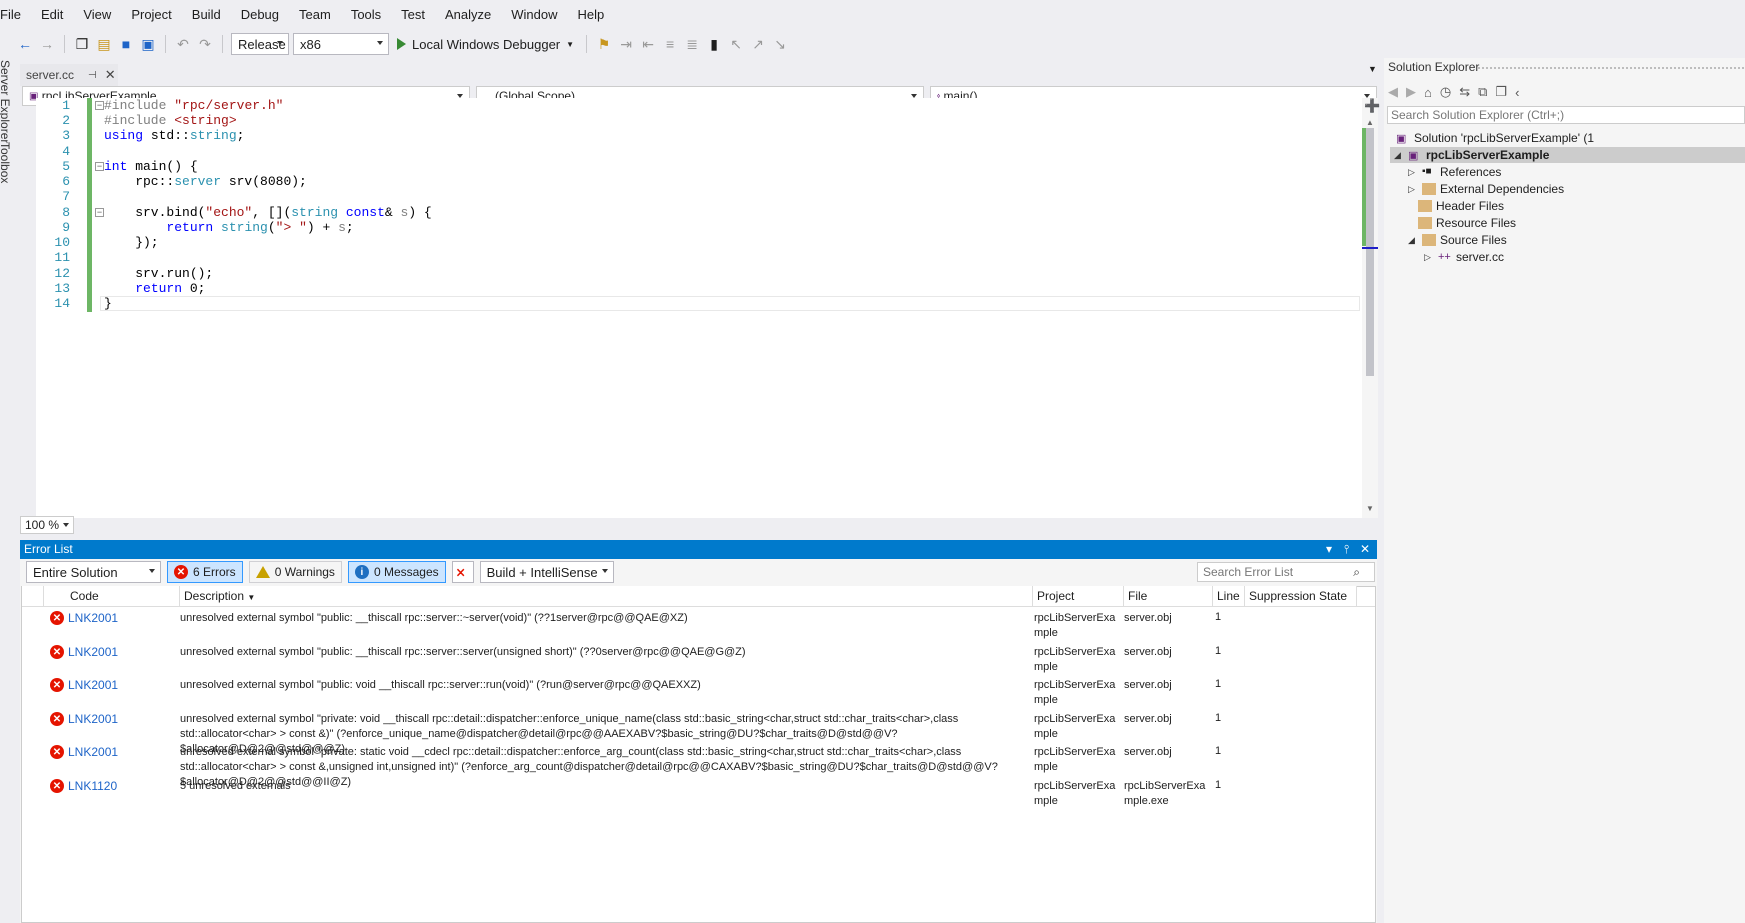 This screenshot has height=923, width=1745. What do you see at coordinates (1168, 596) in the screenshot?
I see `column-header-file: File` at bounding box center [1168, 596].